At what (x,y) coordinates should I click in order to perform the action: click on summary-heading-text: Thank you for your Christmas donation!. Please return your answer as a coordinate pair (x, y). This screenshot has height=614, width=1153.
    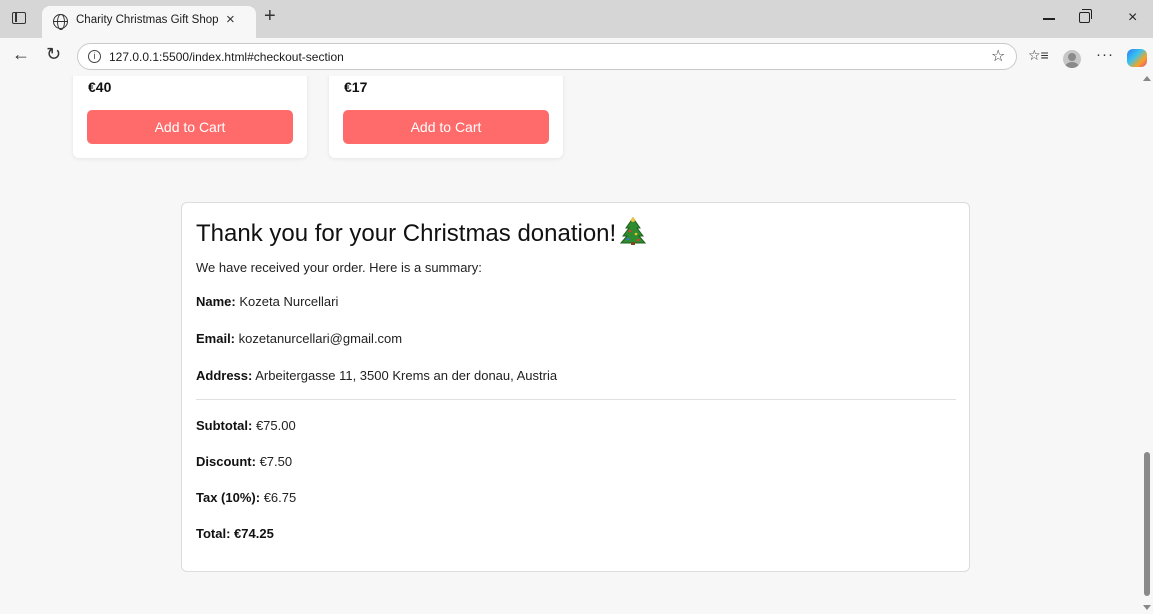
    Looking at the image, I should click on (406, 233).